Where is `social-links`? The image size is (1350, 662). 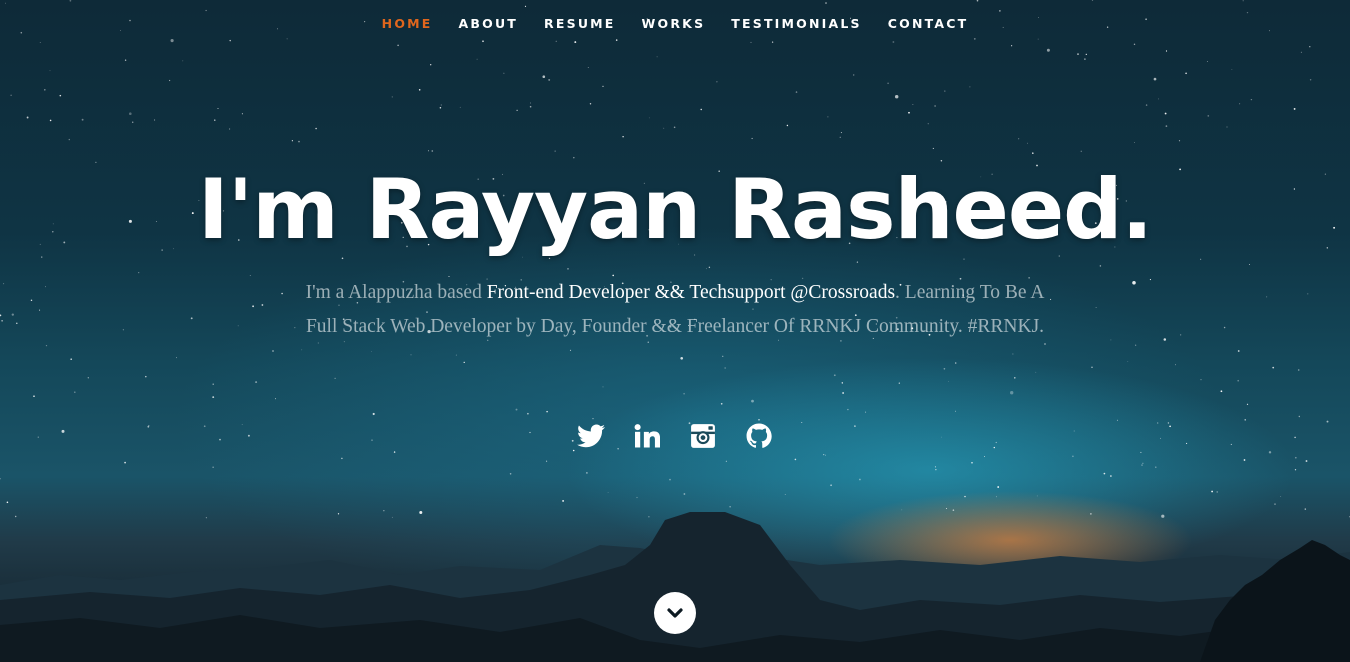 social-links is located at coordinates (675, 436).